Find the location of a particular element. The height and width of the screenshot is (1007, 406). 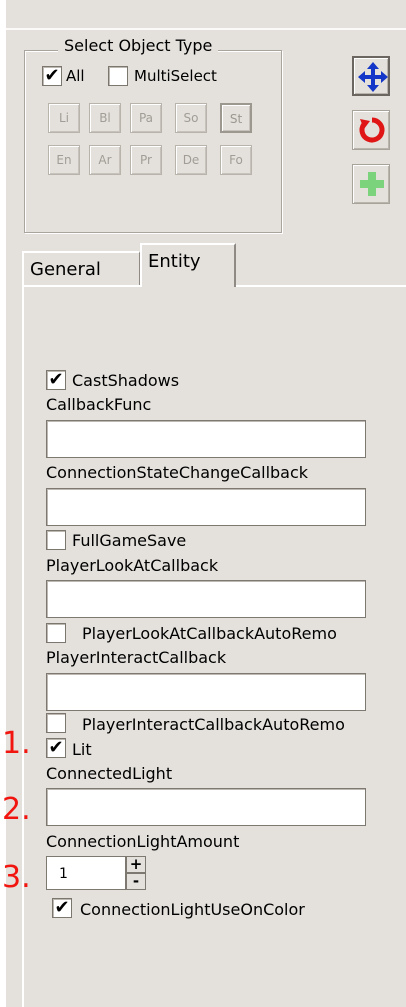

all-label: All is located at coordinates (75, 76).